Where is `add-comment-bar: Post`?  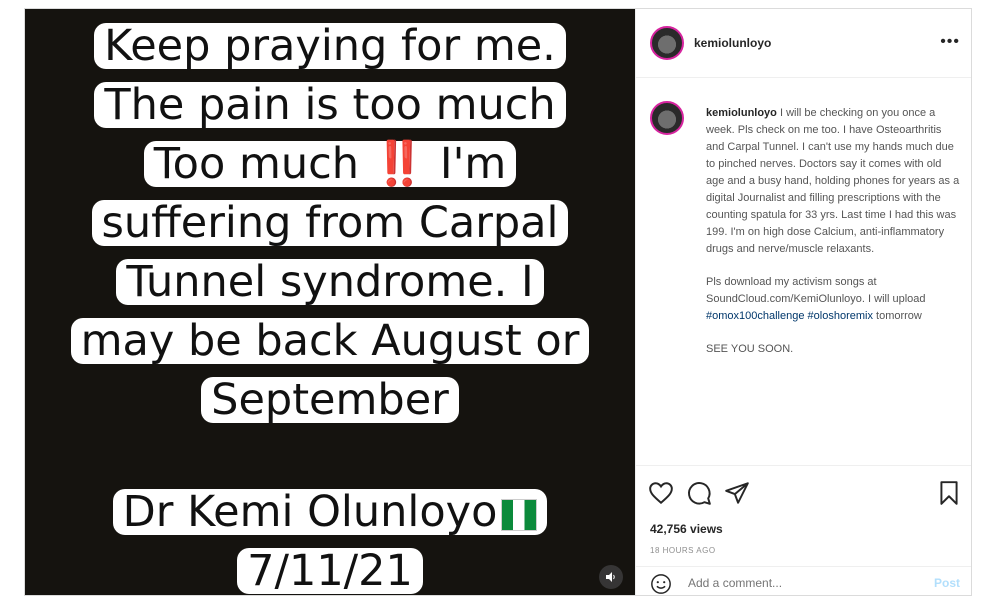
add-comment-bar: Post is located at coordinates (803, 580).